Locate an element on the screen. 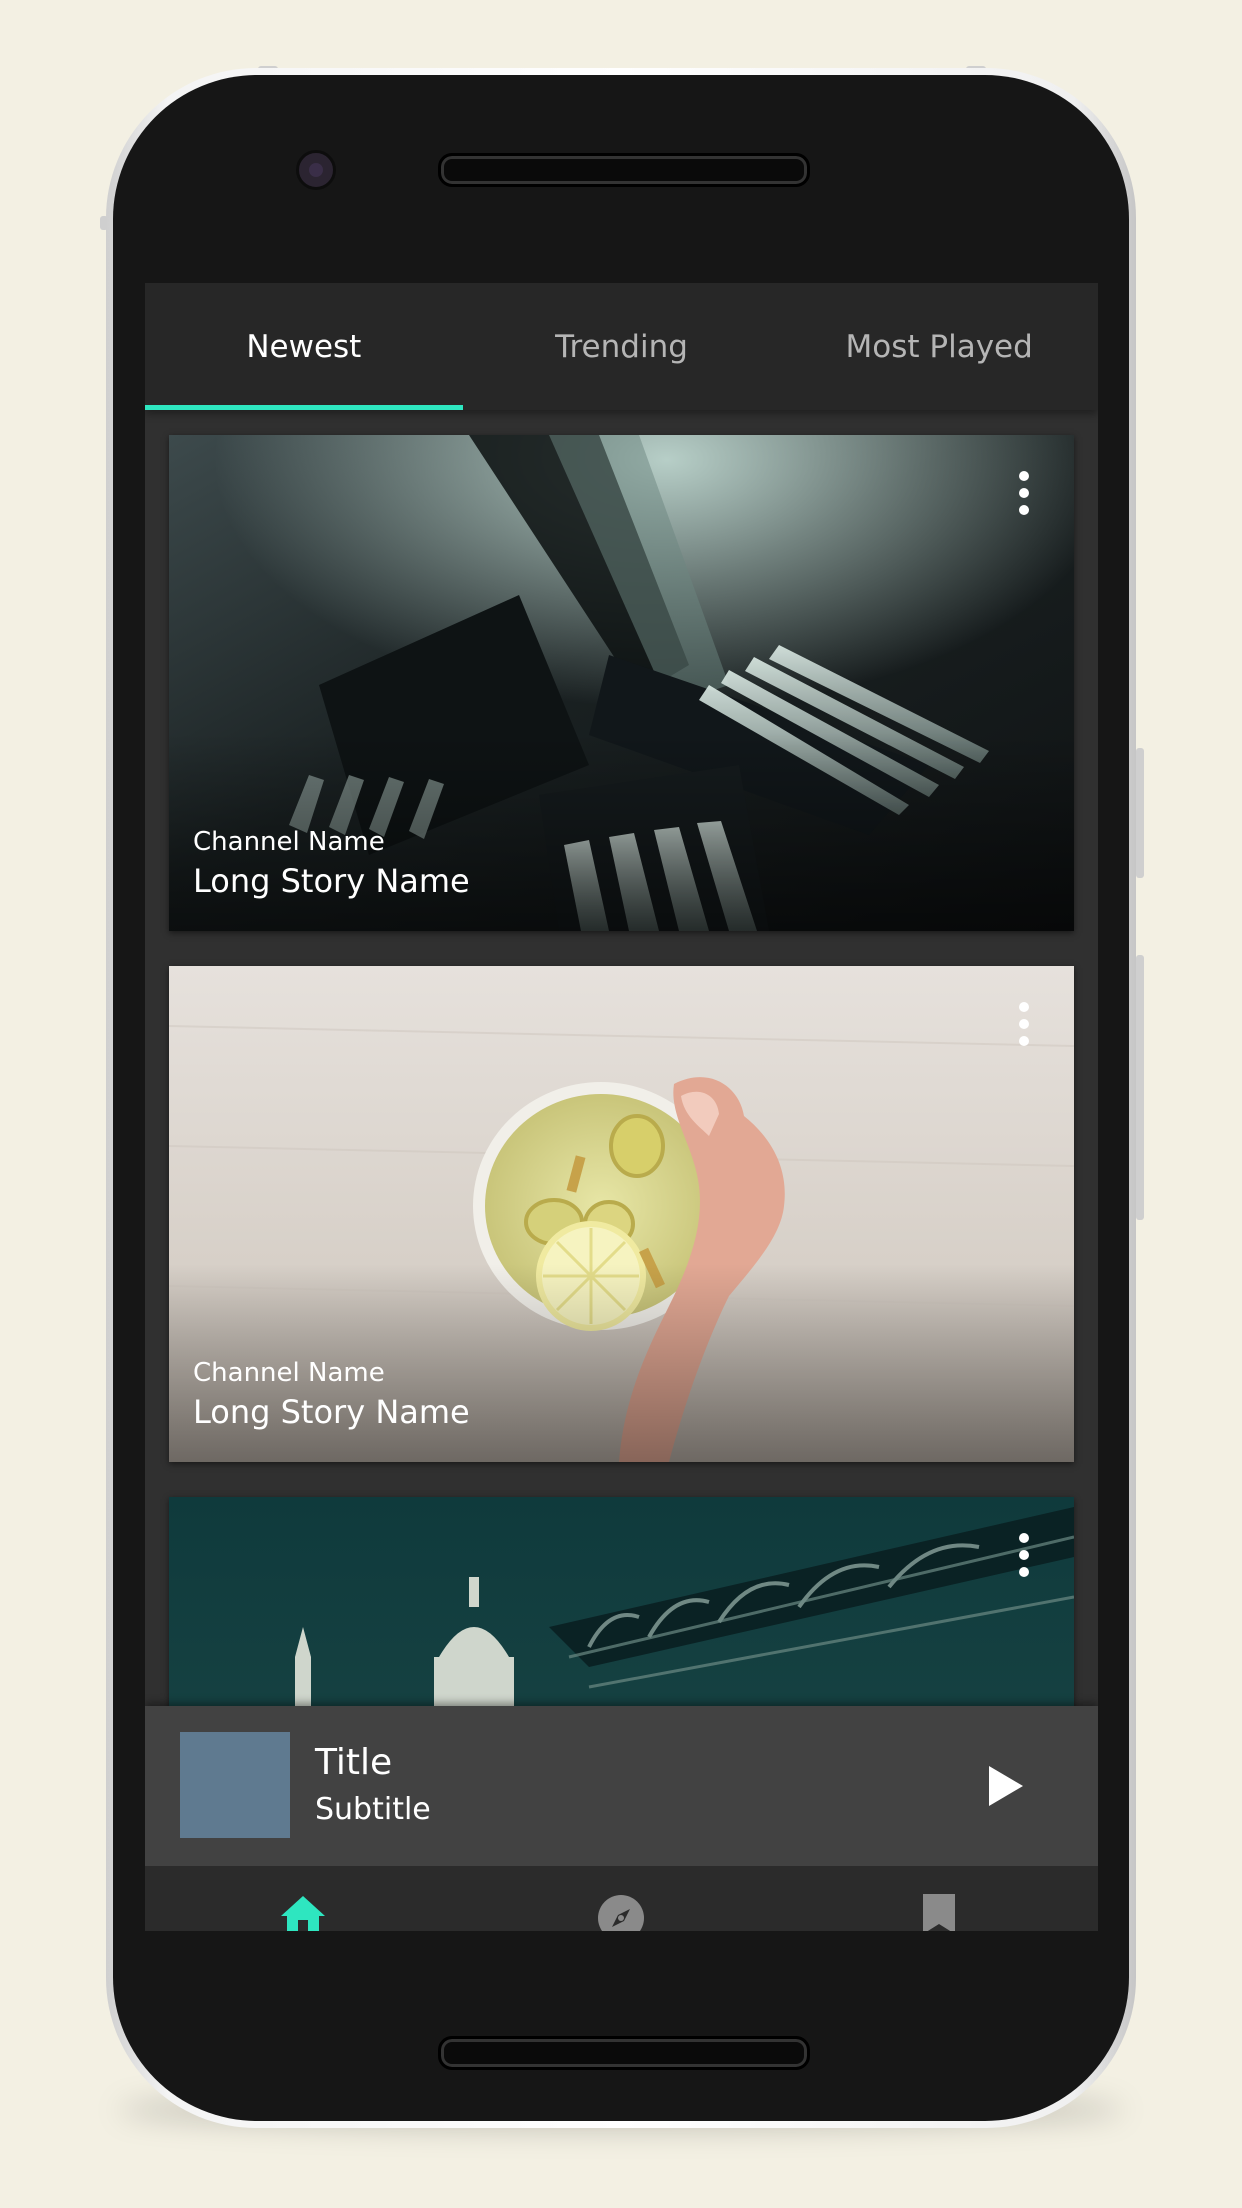  front-camera is located at coordinates (316, 170).